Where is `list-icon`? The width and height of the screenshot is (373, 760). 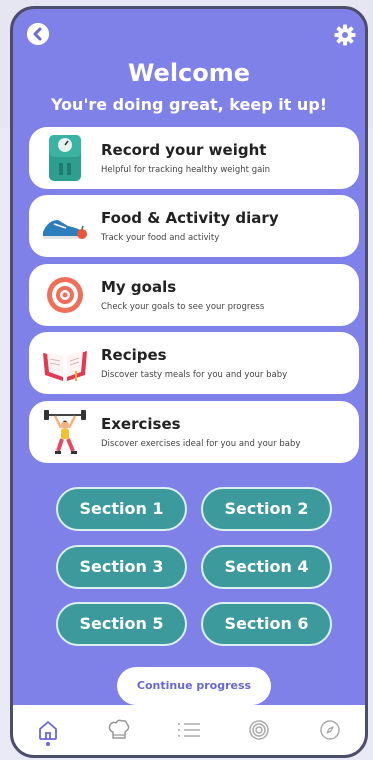
list-icon is located at coordinates (188, 730).